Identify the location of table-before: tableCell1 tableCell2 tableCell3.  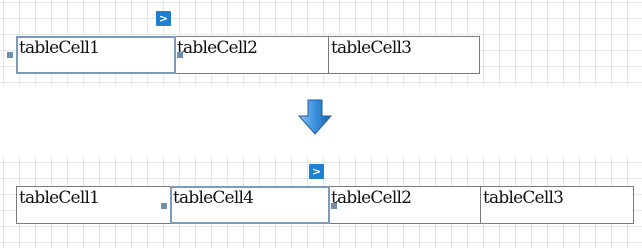
(248, 55).